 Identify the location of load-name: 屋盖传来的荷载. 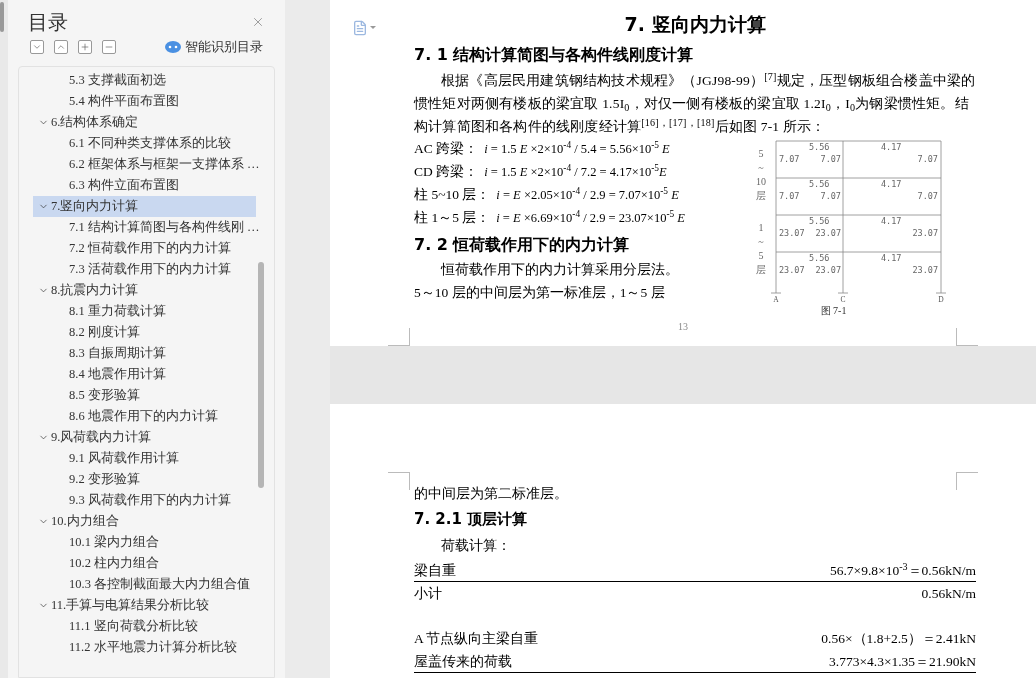
(463, 661).